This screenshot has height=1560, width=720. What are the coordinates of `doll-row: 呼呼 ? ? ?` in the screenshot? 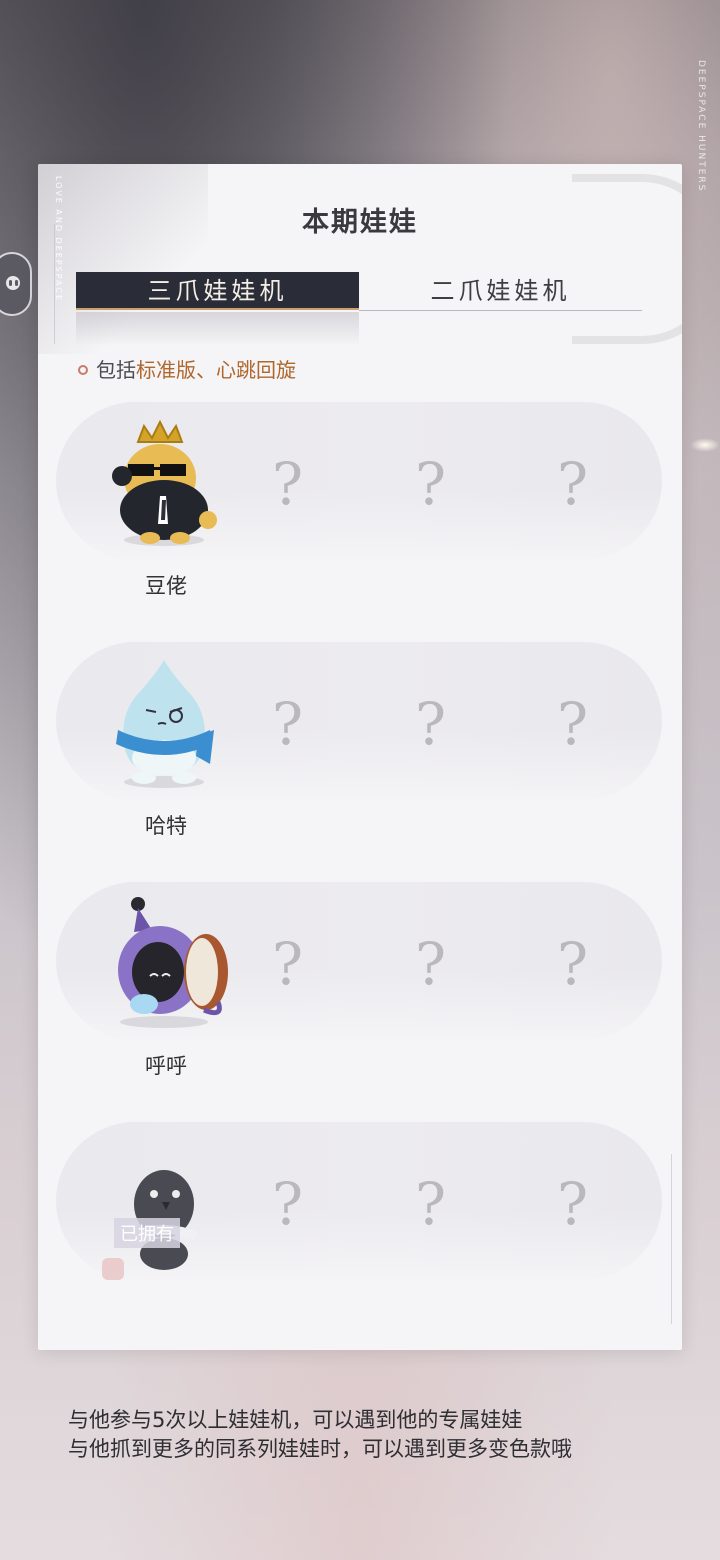 It's located at (359, 980).